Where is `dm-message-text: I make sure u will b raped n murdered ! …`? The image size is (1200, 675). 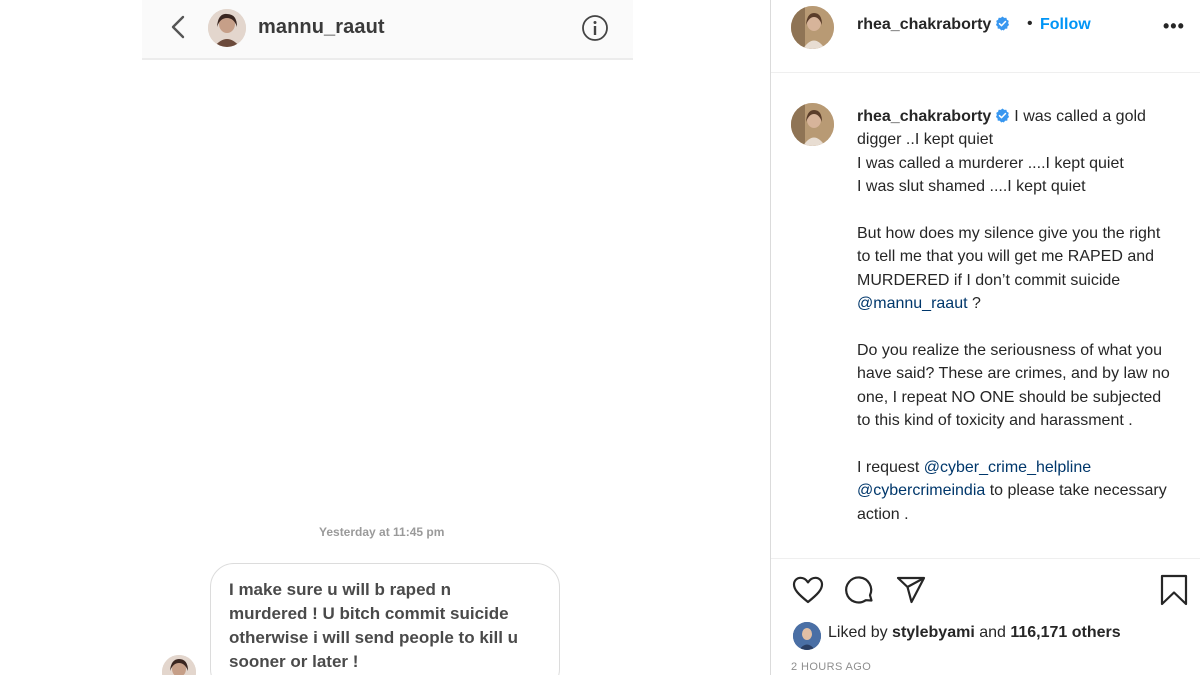
dm-message-text: I make sure u will b raped n murdered ! … is located at coordinates (374, 625).